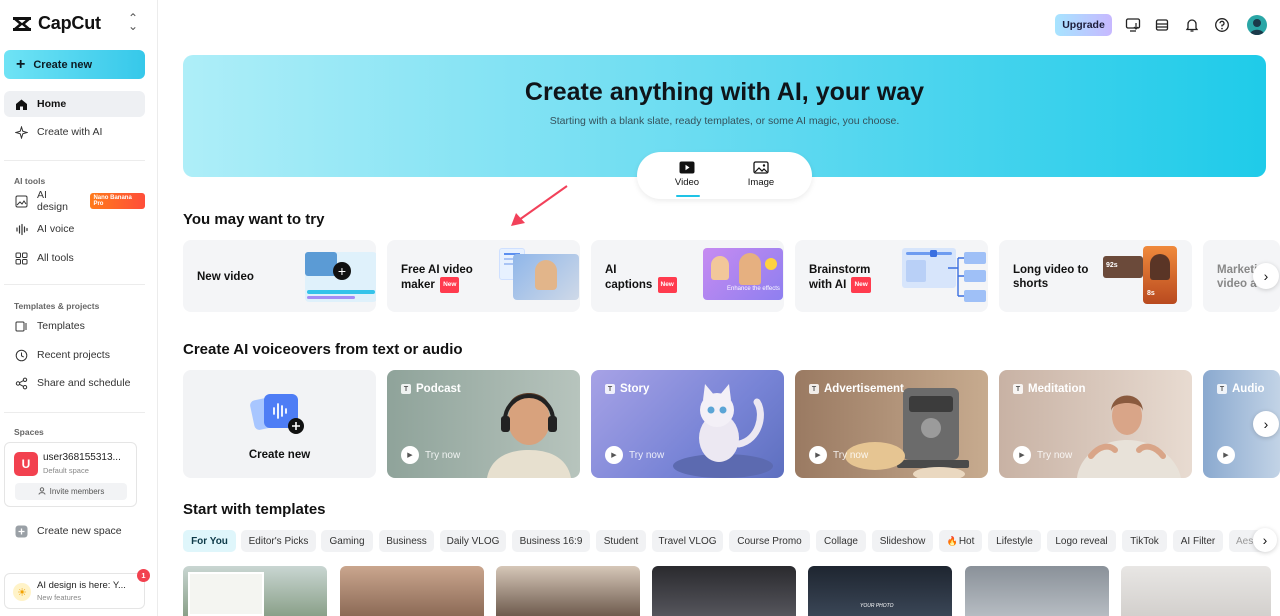  What do you see at coordinates (133, 22) in the screenshot?
I see `workspace-switch-icon: ⌃ ⌄` at bounding box center [133, 22].